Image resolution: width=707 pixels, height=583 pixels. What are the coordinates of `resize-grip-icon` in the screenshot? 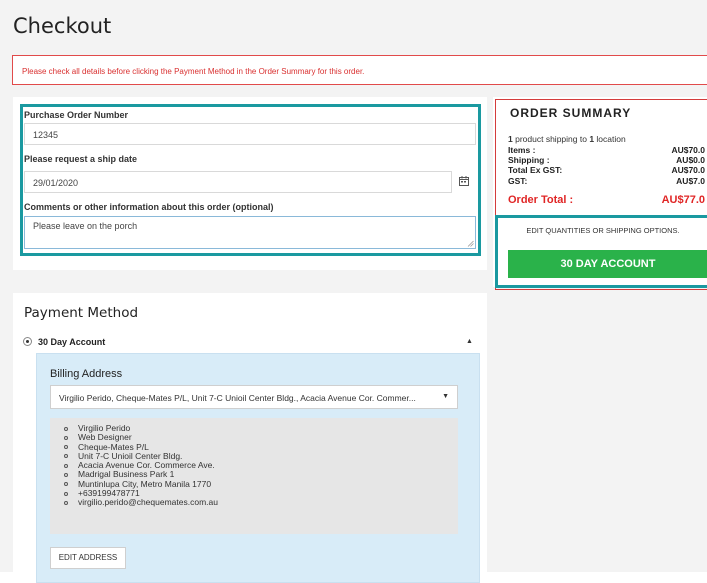 It's located at (470, 243).